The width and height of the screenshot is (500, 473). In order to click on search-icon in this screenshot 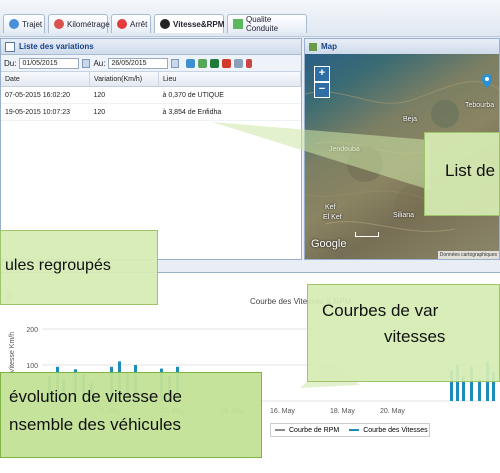, I will do `click(191, 63)`.